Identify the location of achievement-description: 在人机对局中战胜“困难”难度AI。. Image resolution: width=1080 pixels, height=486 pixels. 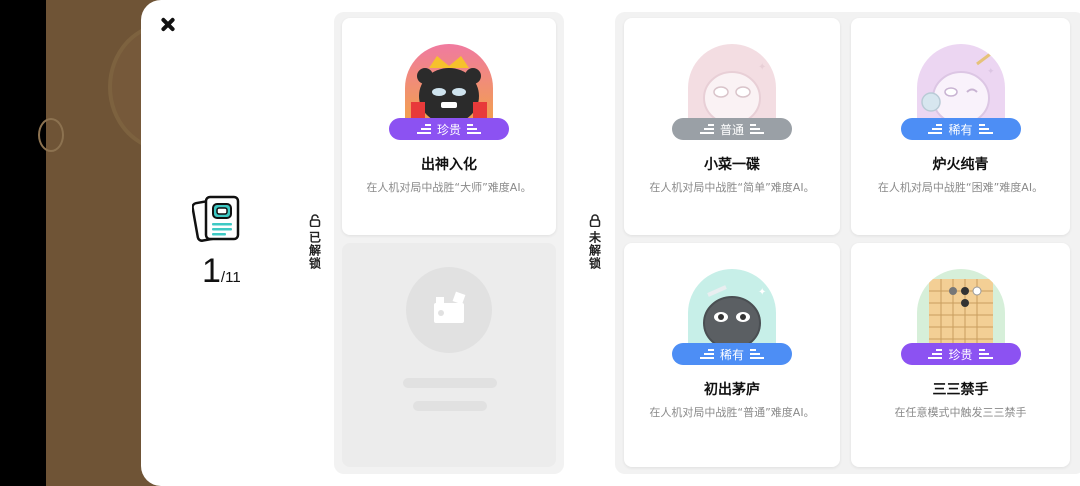
(960, 187).